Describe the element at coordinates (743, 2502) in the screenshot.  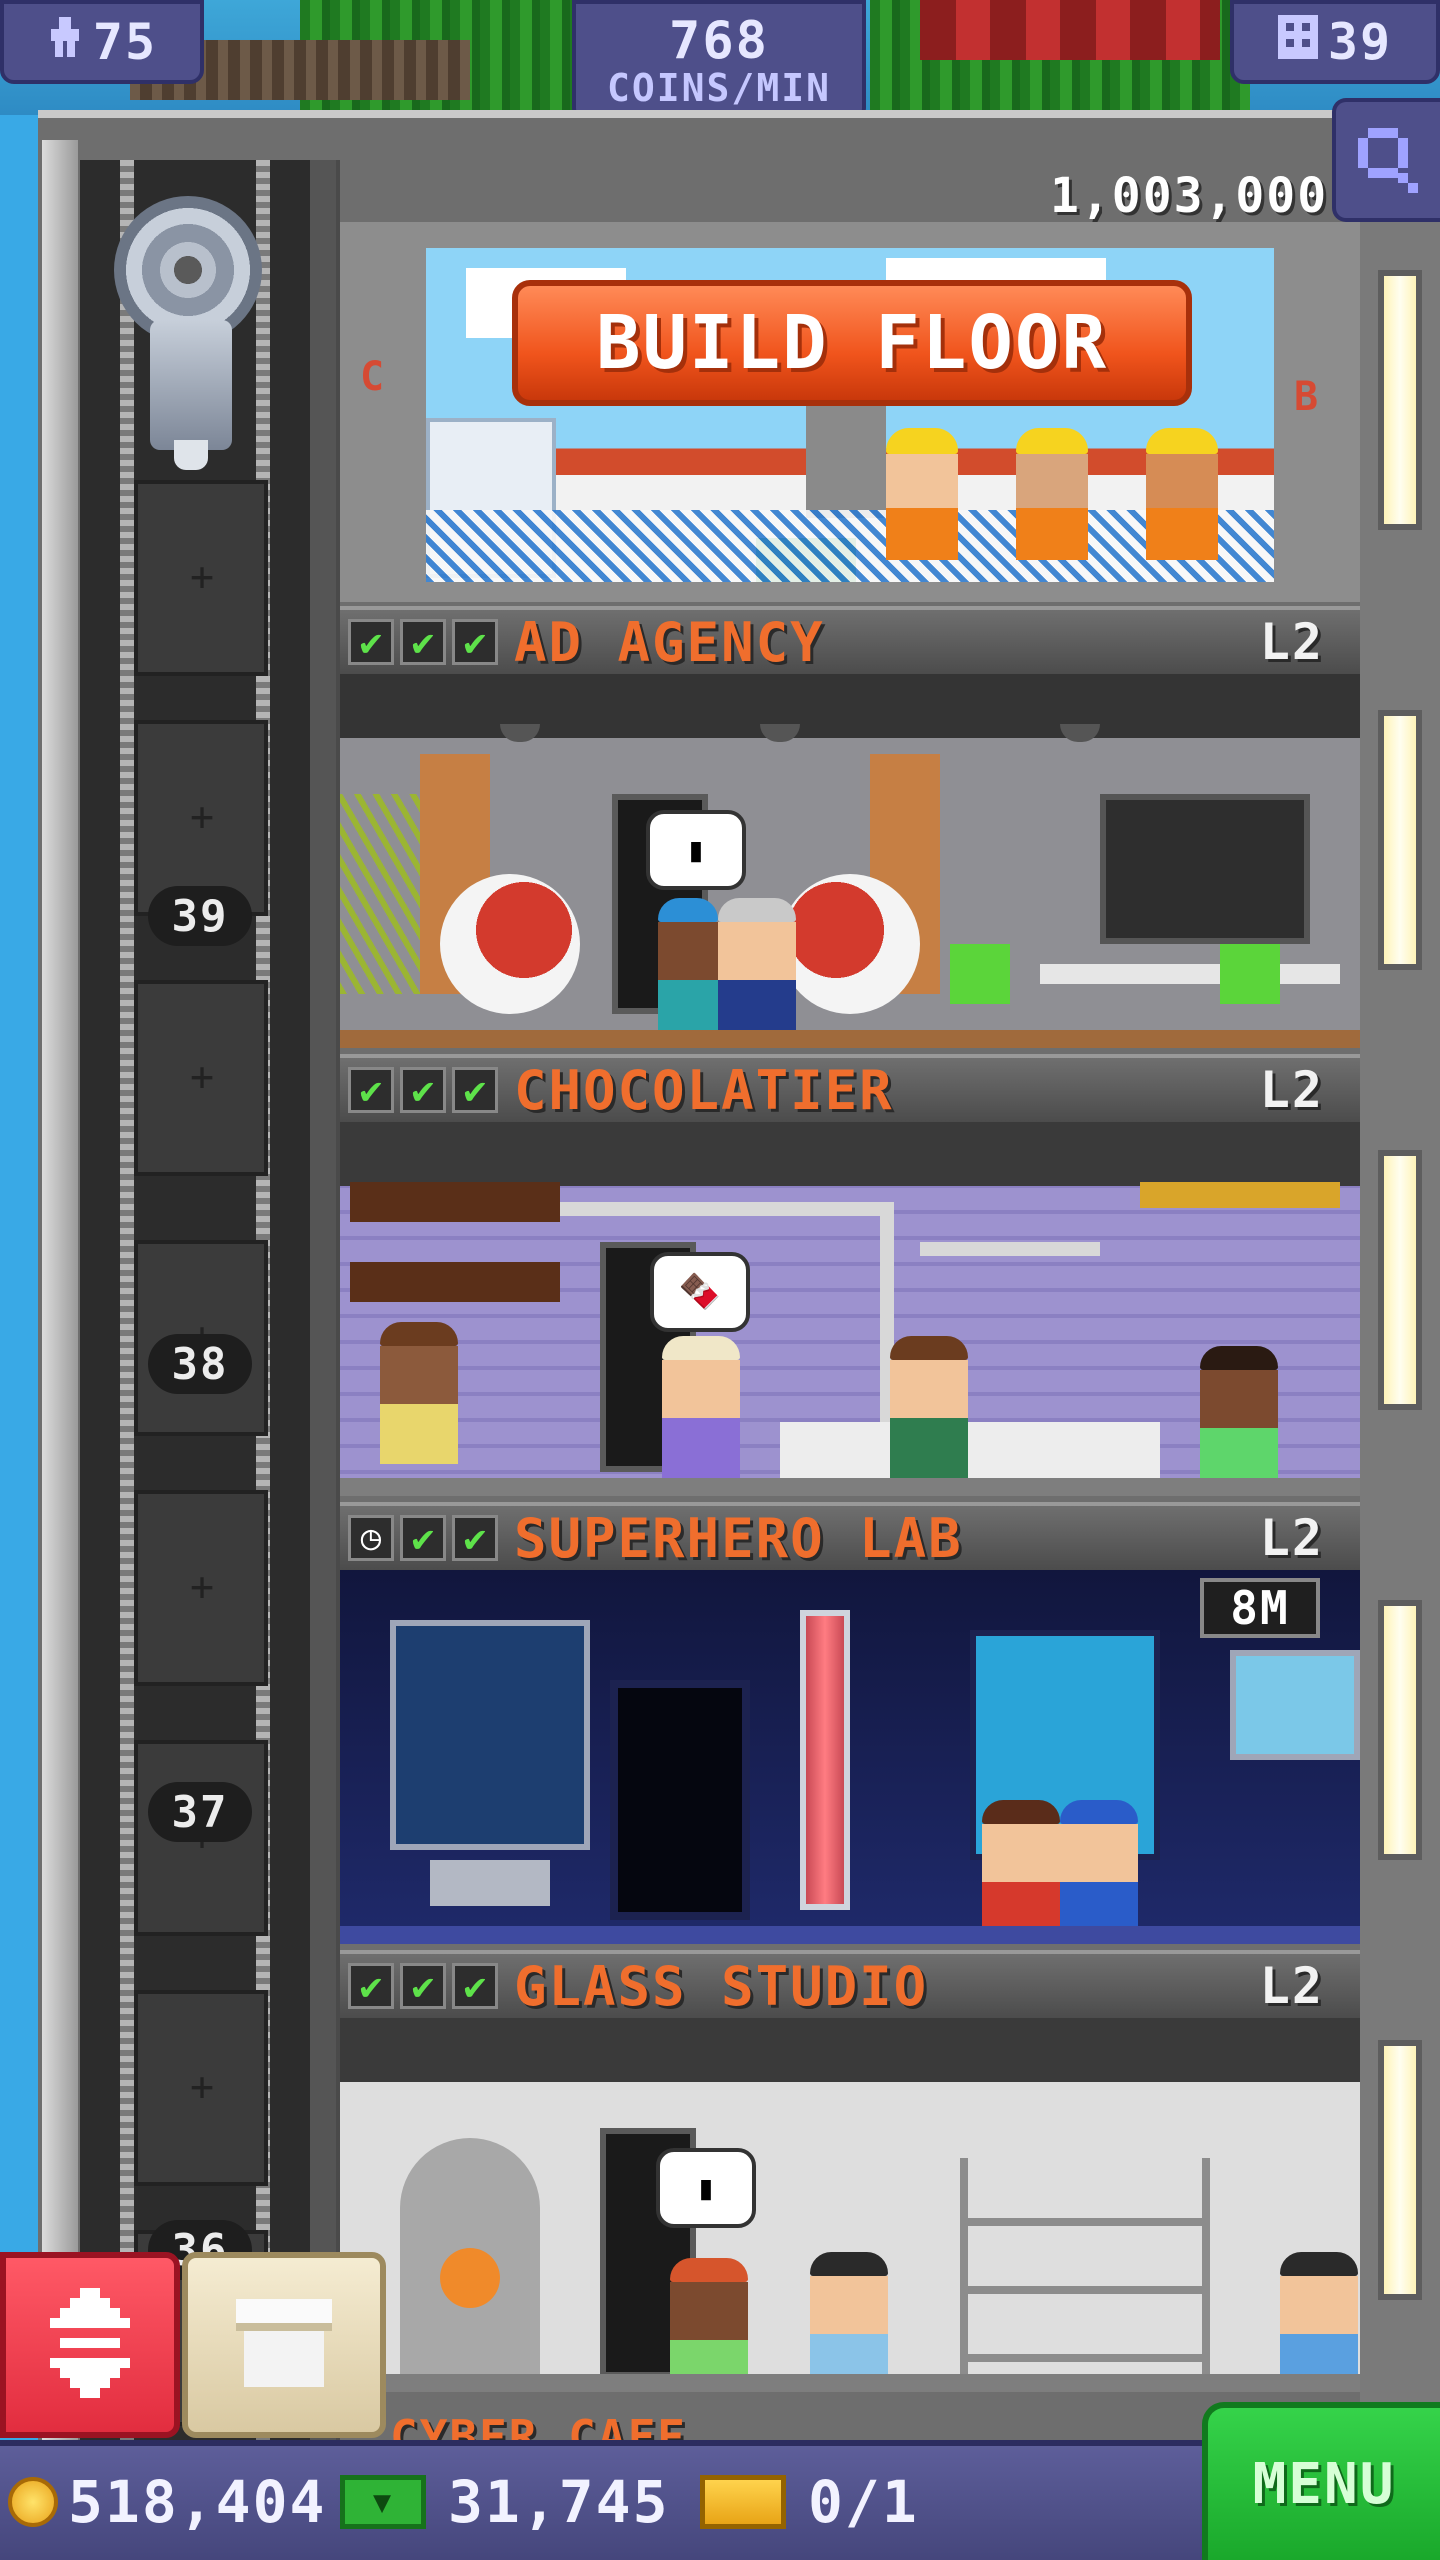
I see `golden-ticket-icon` at that location.